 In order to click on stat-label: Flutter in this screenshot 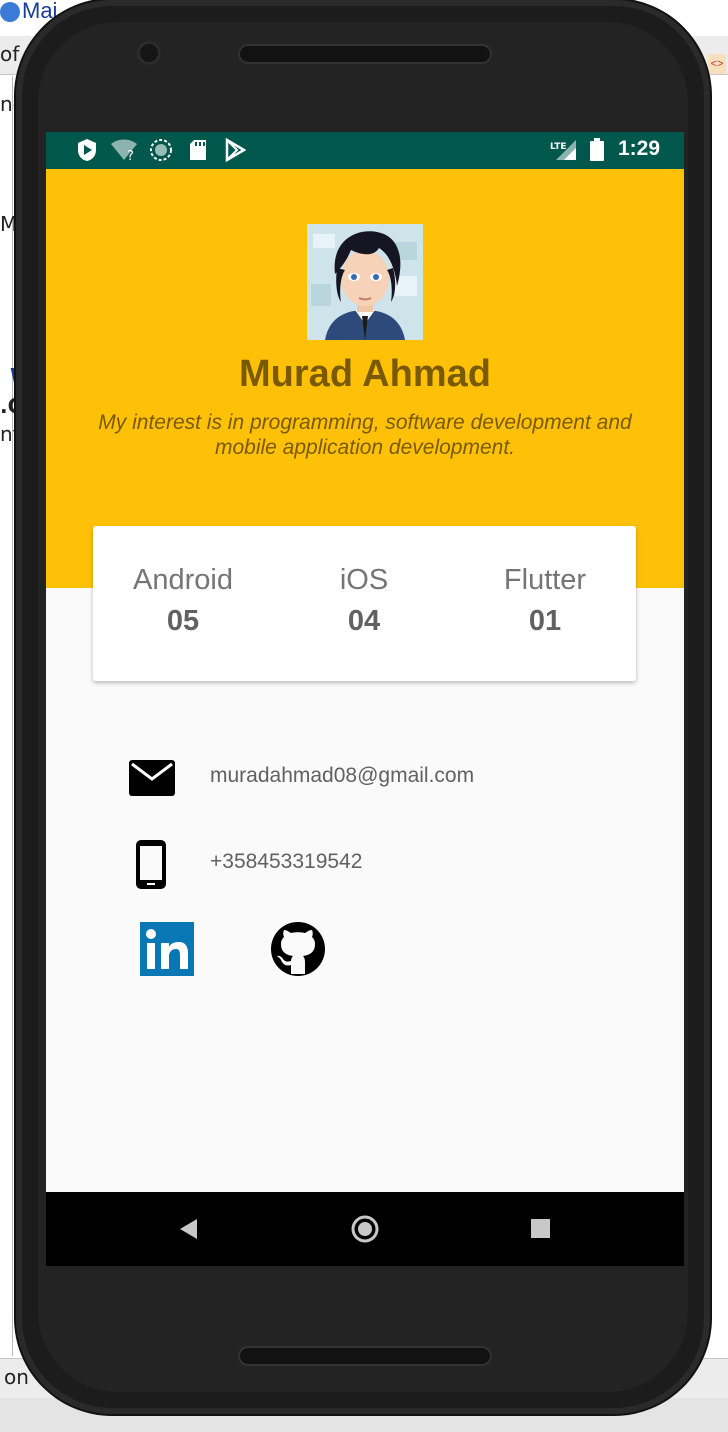, I will do `click(545, 580)`.